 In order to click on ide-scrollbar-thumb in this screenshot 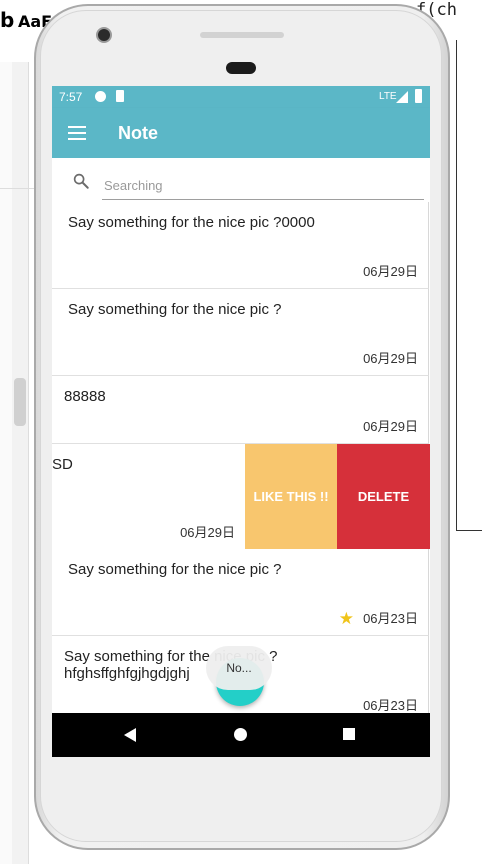, I will do `click(20, 402)`.